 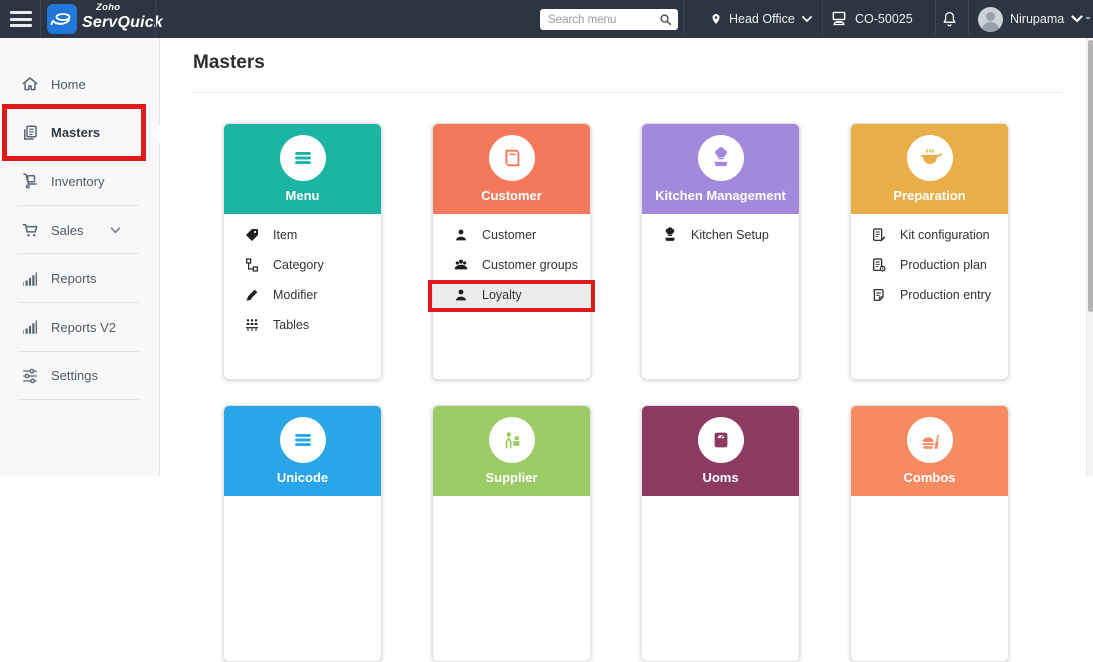 I want to click on home-icon, so click(x=30, y=84).